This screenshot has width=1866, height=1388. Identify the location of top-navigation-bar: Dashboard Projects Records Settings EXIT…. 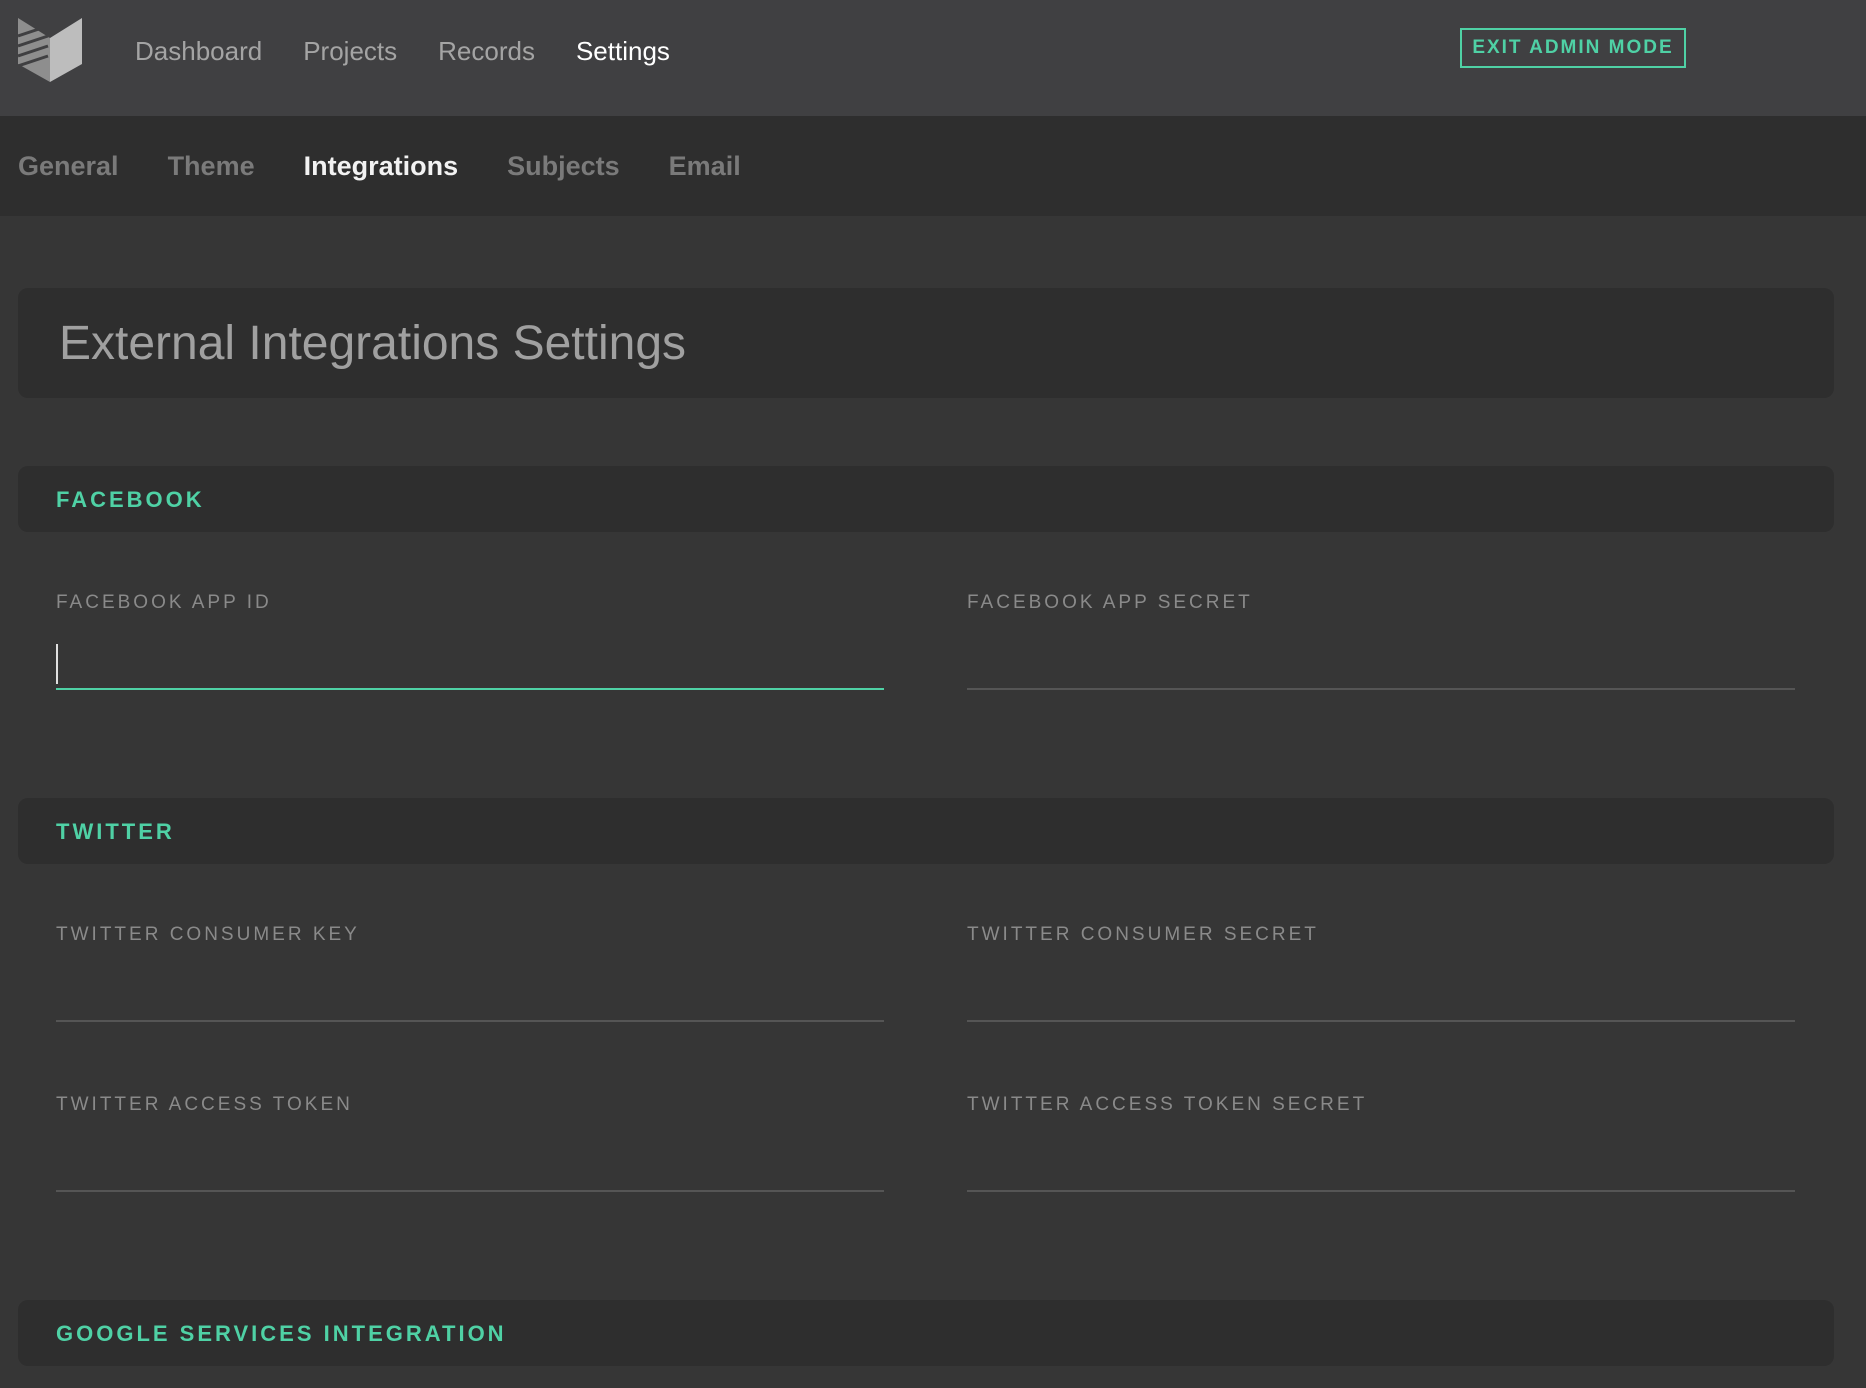
(933, 58).